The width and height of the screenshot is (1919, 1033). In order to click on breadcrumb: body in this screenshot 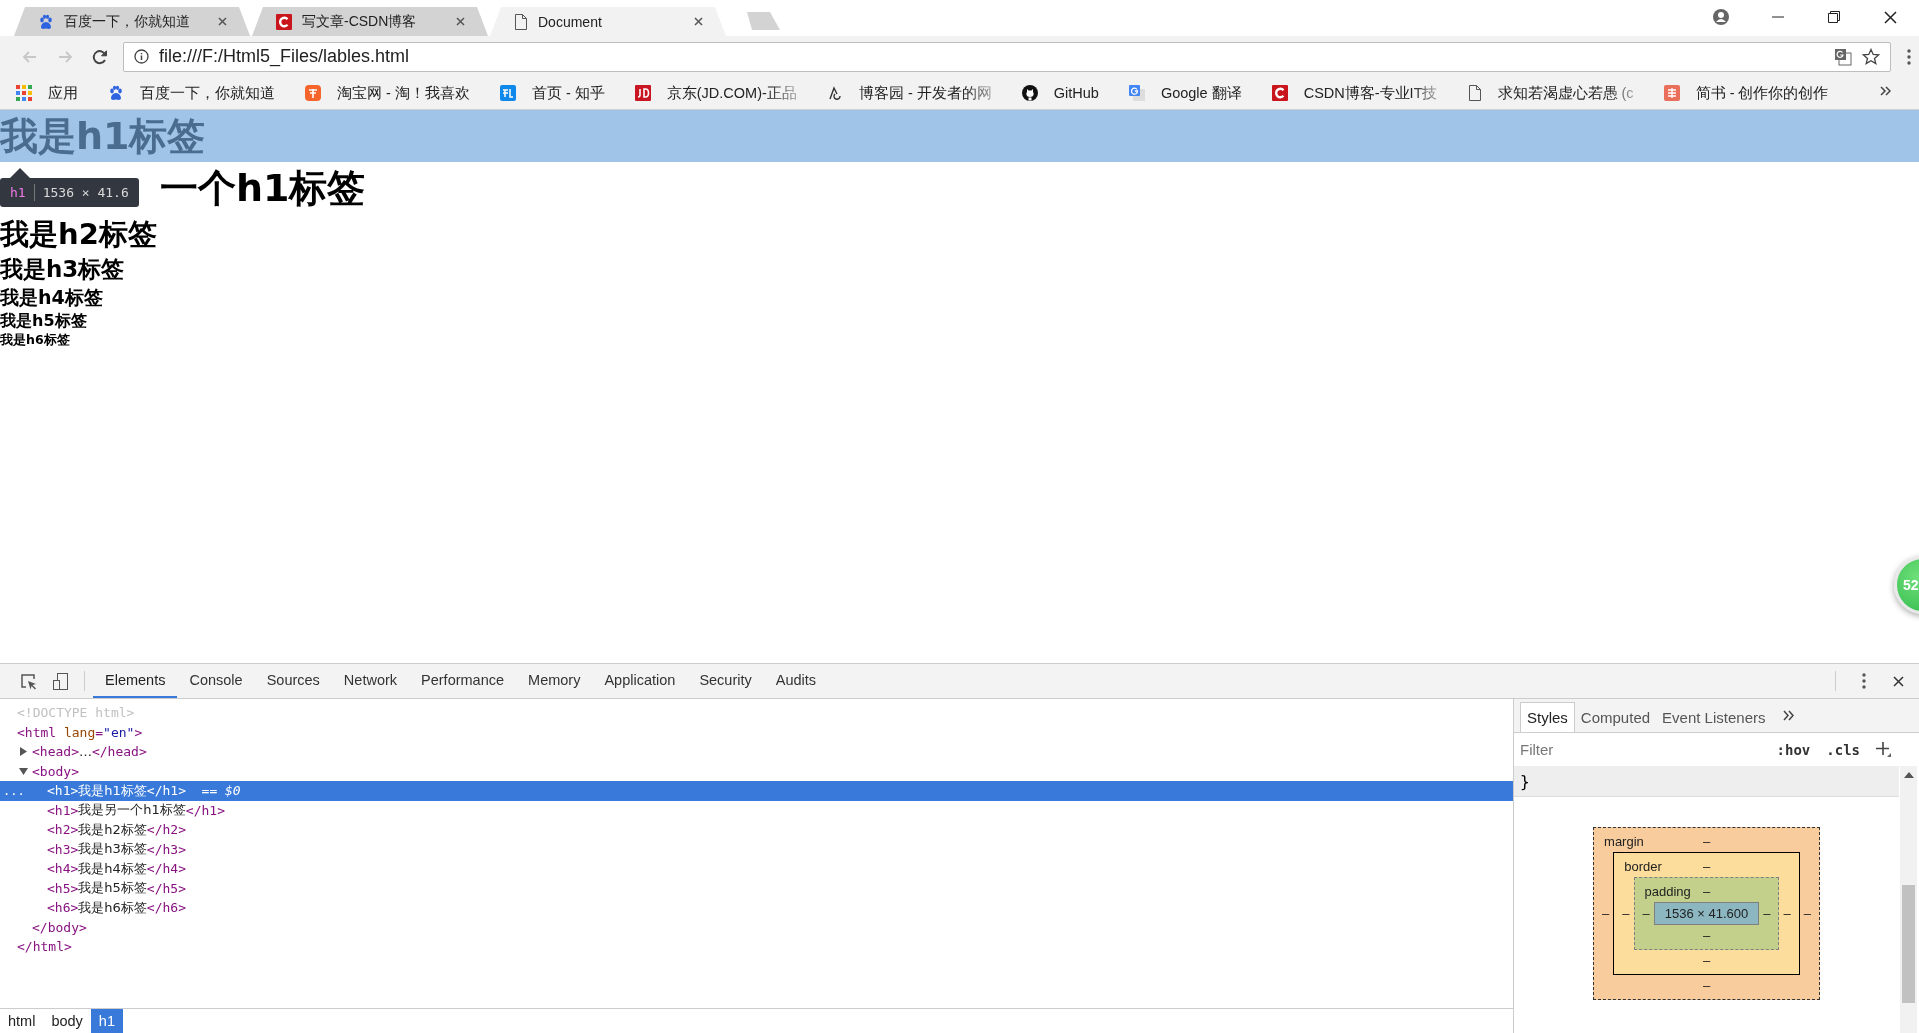, I will do `click(67, 1021)`.